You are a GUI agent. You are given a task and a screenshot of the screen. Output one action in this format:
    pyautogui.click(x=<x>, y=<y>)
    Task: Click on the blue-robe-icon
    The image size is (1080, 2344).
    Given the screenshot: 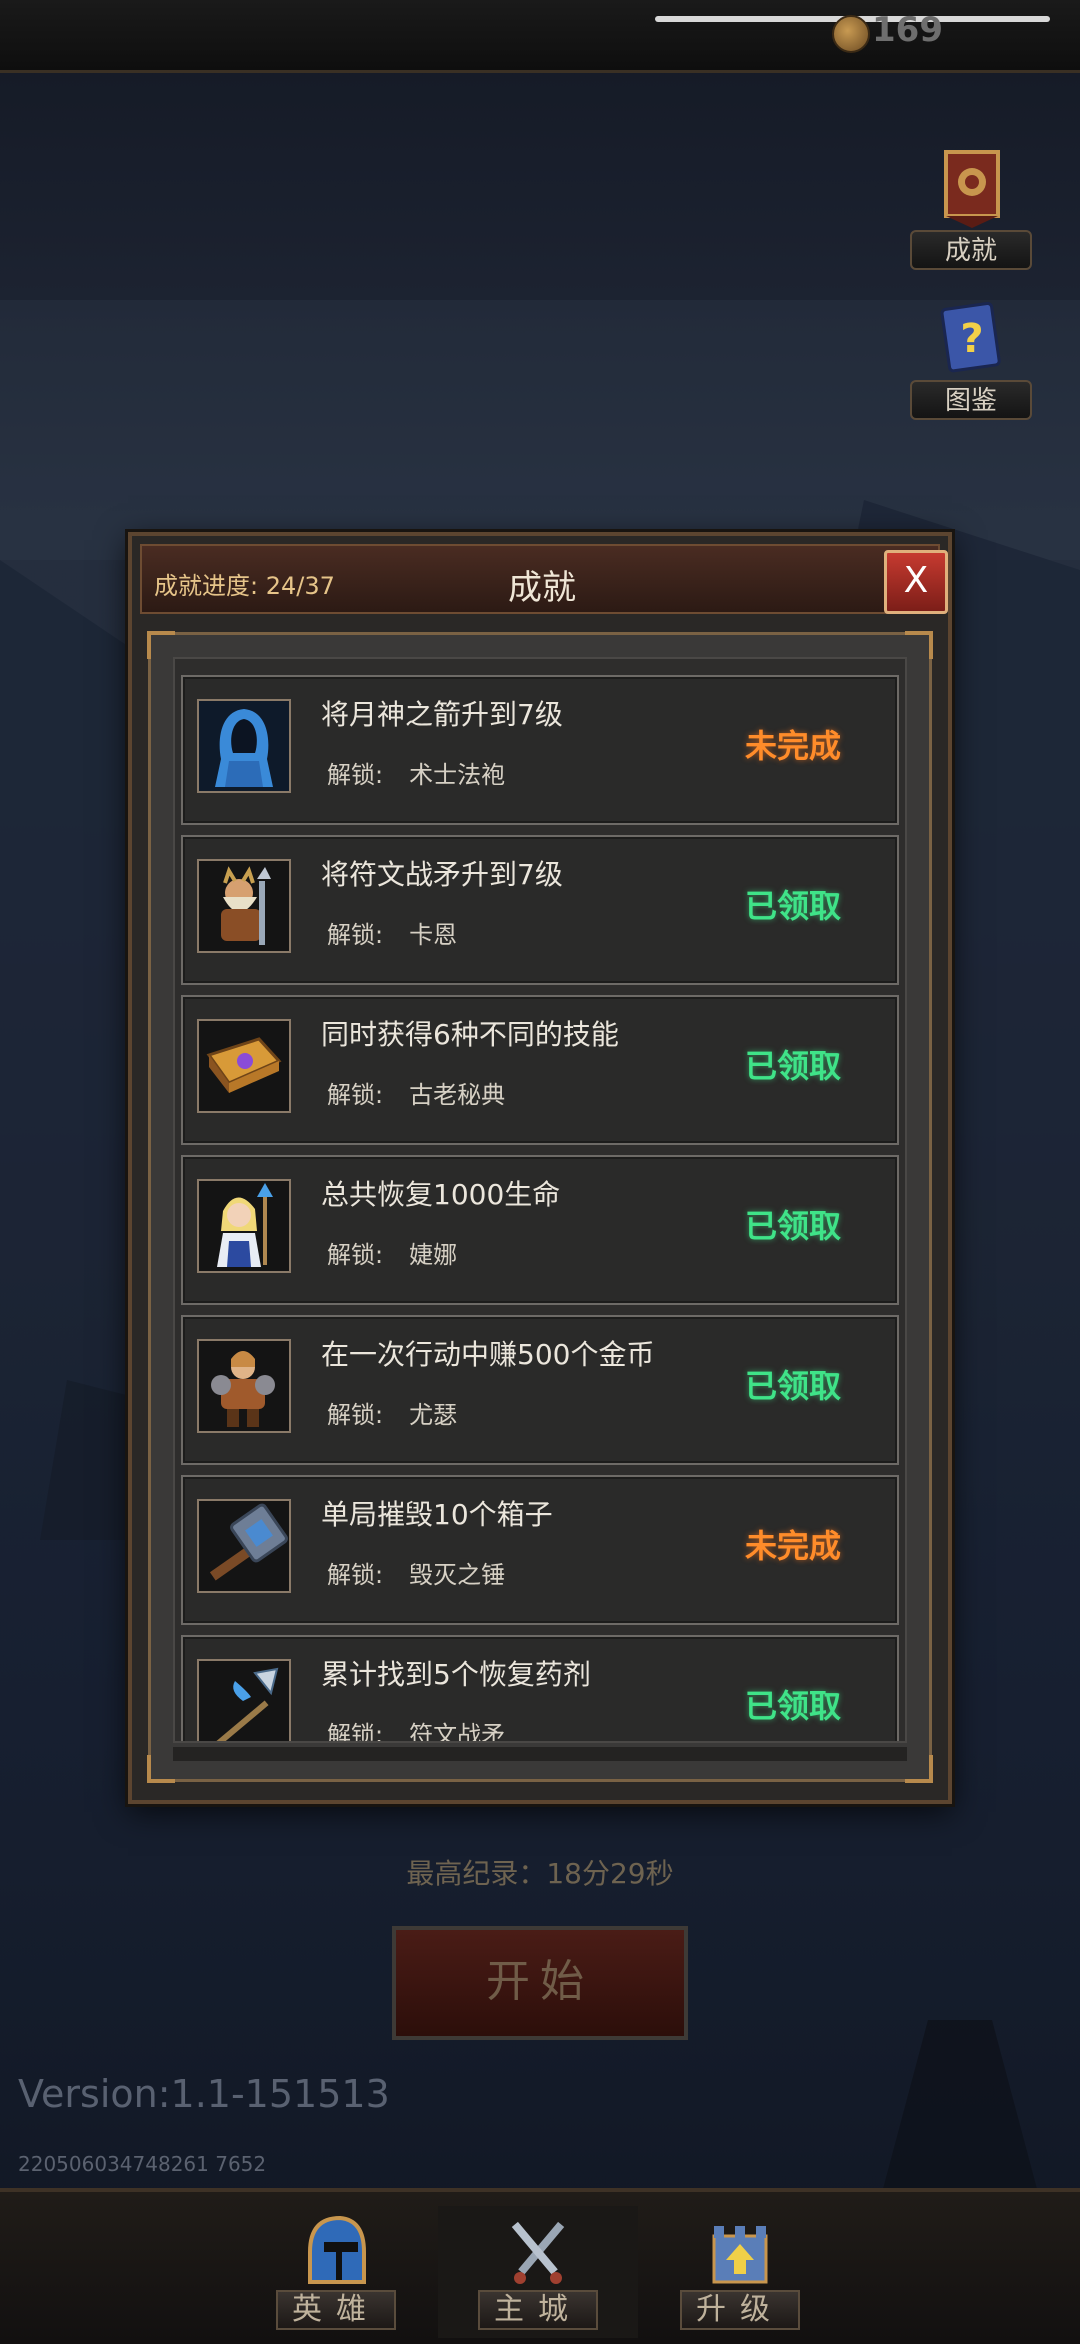 What is the action you would take?
    pyautogui.click(x=244, y=746)
    